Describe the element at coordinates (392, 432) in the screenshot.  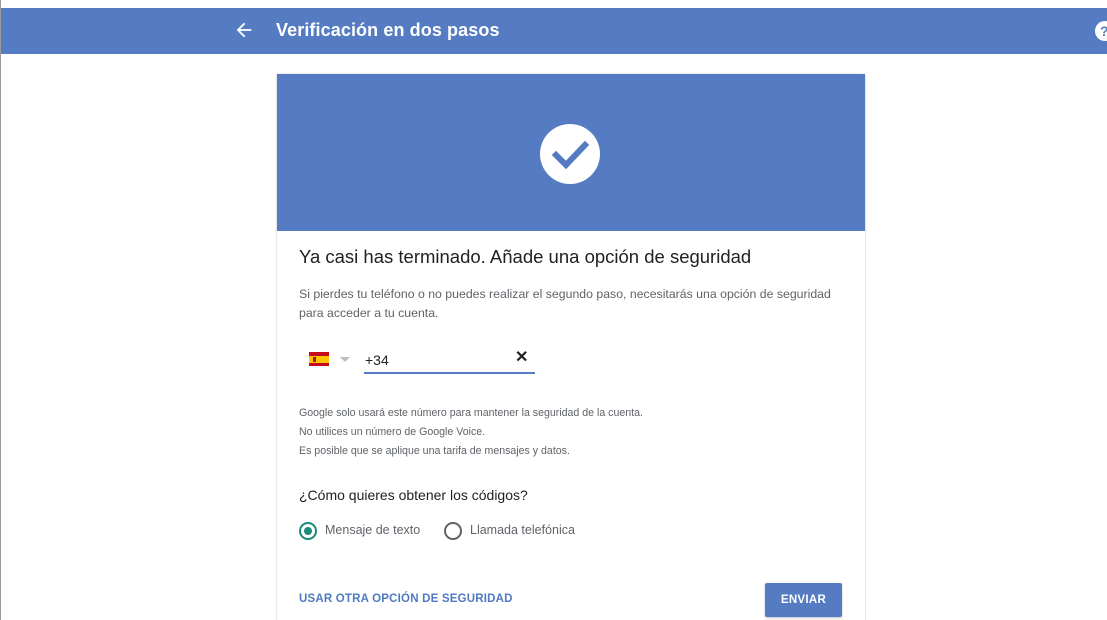
I see `note-line: No utilices un número de Google Voice.` at that location.